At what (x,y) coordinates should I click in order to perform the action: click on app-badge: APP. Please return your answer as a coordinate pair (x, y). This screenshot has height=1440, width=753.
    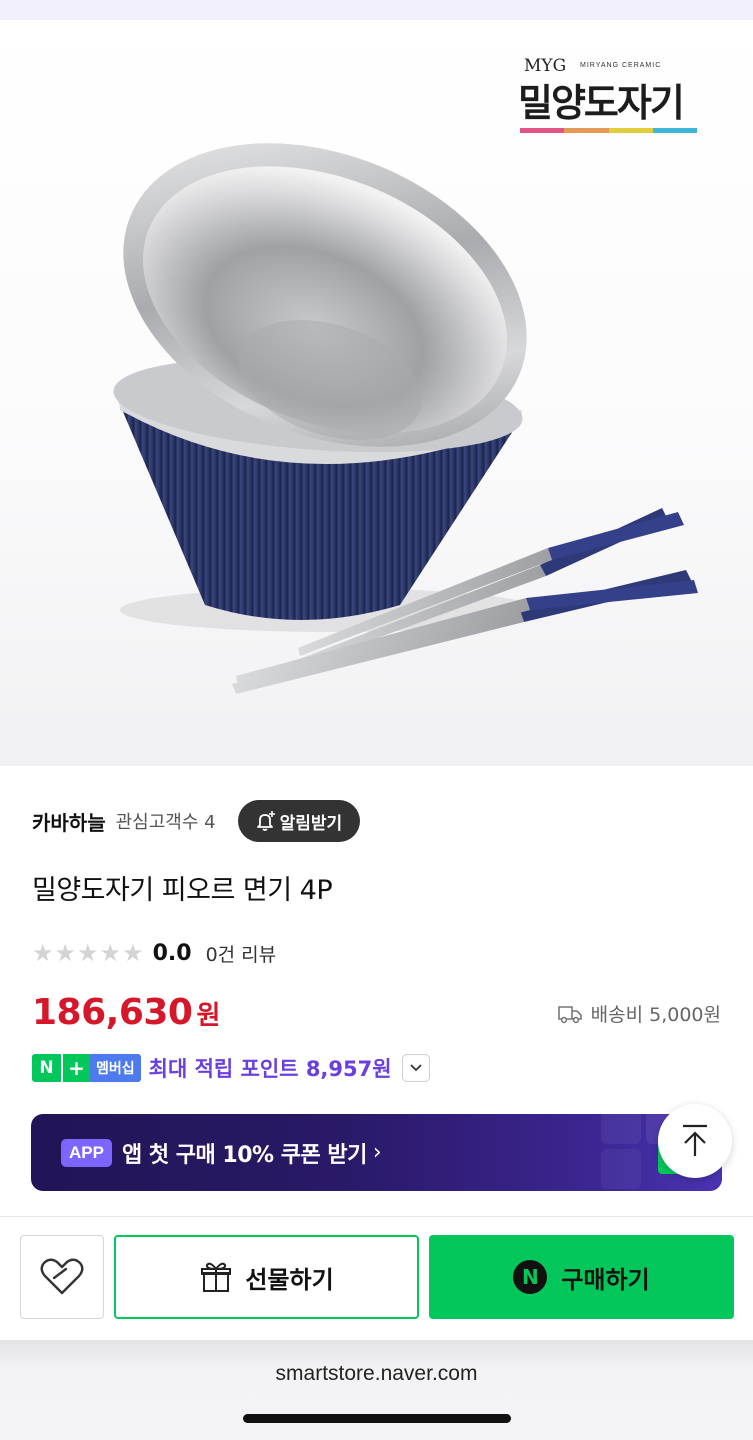
    Looking at the image, I should click on (86, 1152).